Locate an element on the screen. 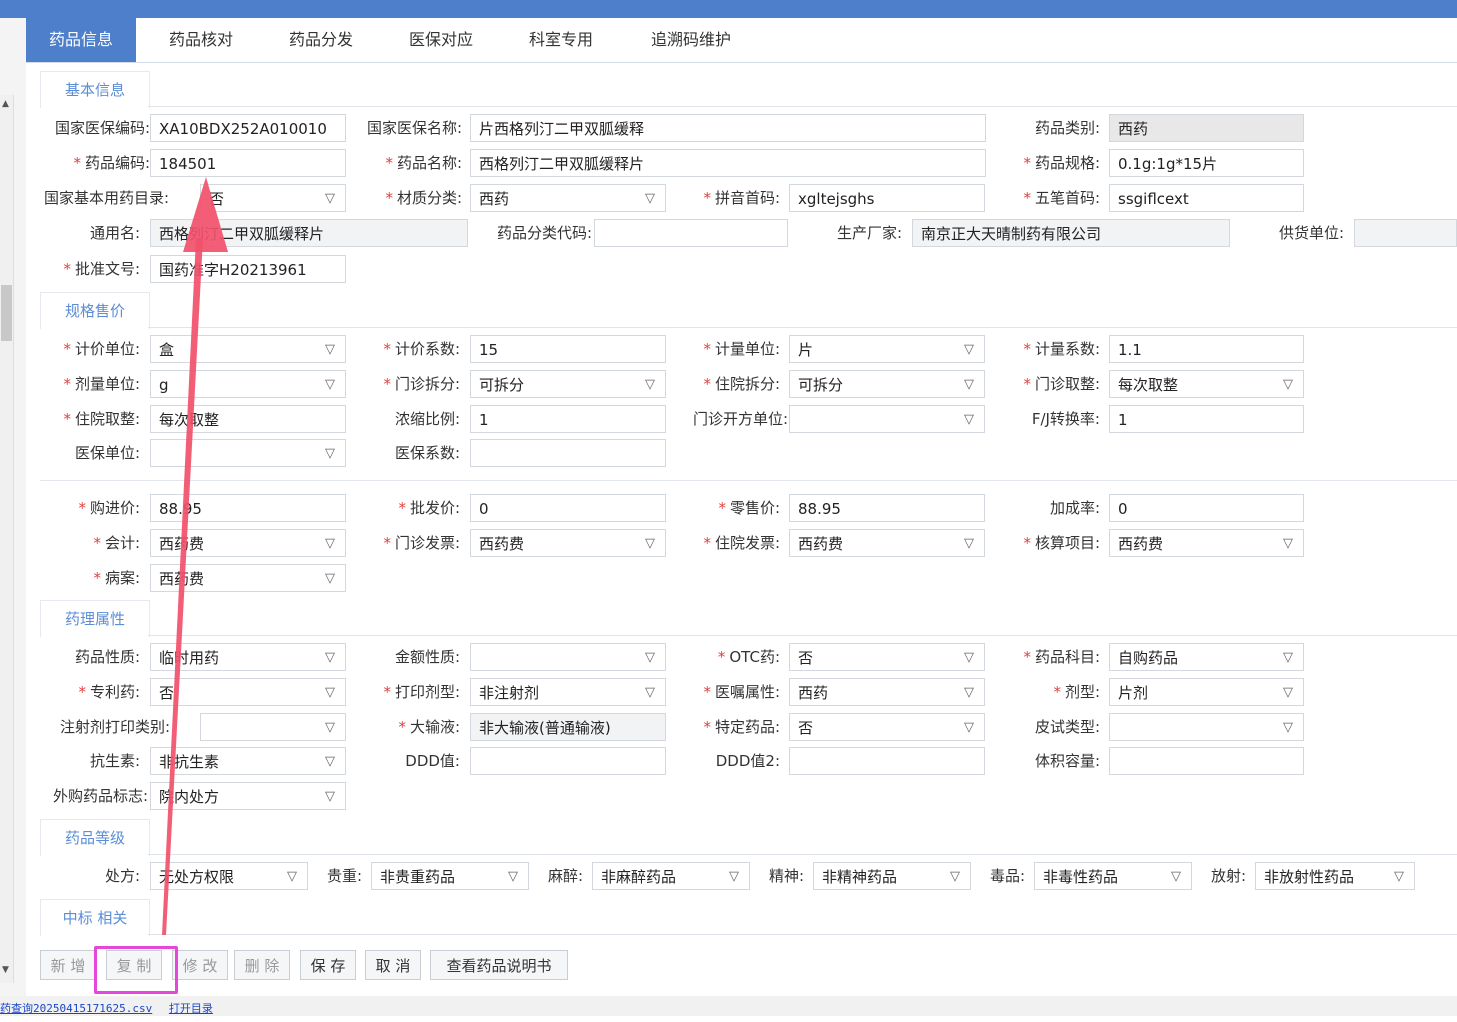 Image resolution: width=1457 pixels, height=1022 pixels. label-ddd2: DDD值2: is located at coordinates (747, 761).